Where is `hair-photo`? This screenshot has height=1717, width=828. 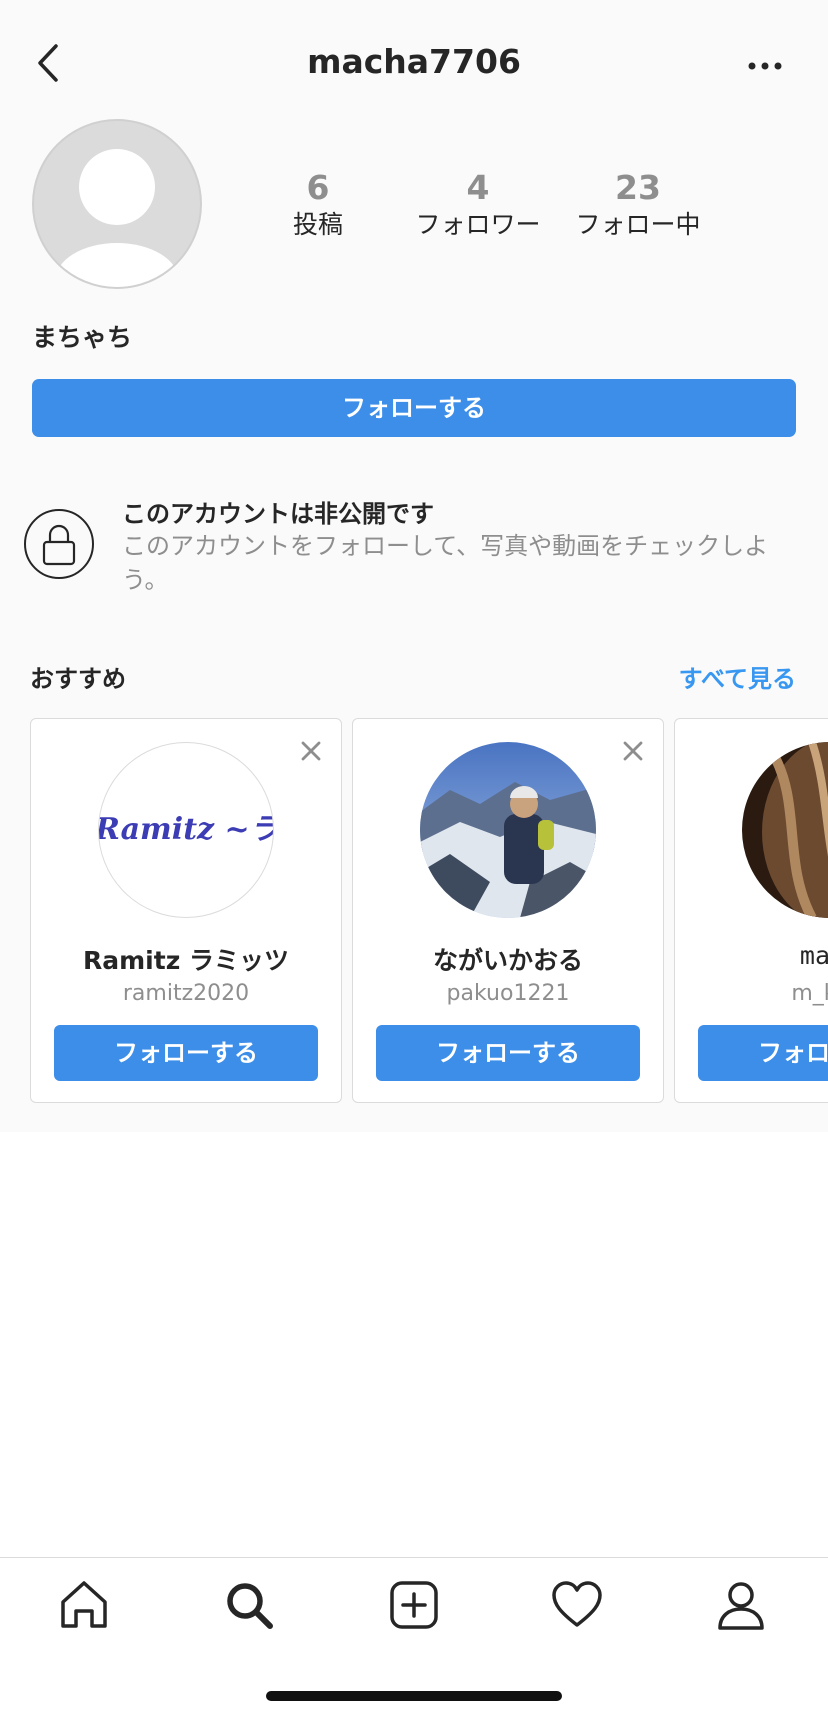
hair-photo is located at coordinates (785, 830).